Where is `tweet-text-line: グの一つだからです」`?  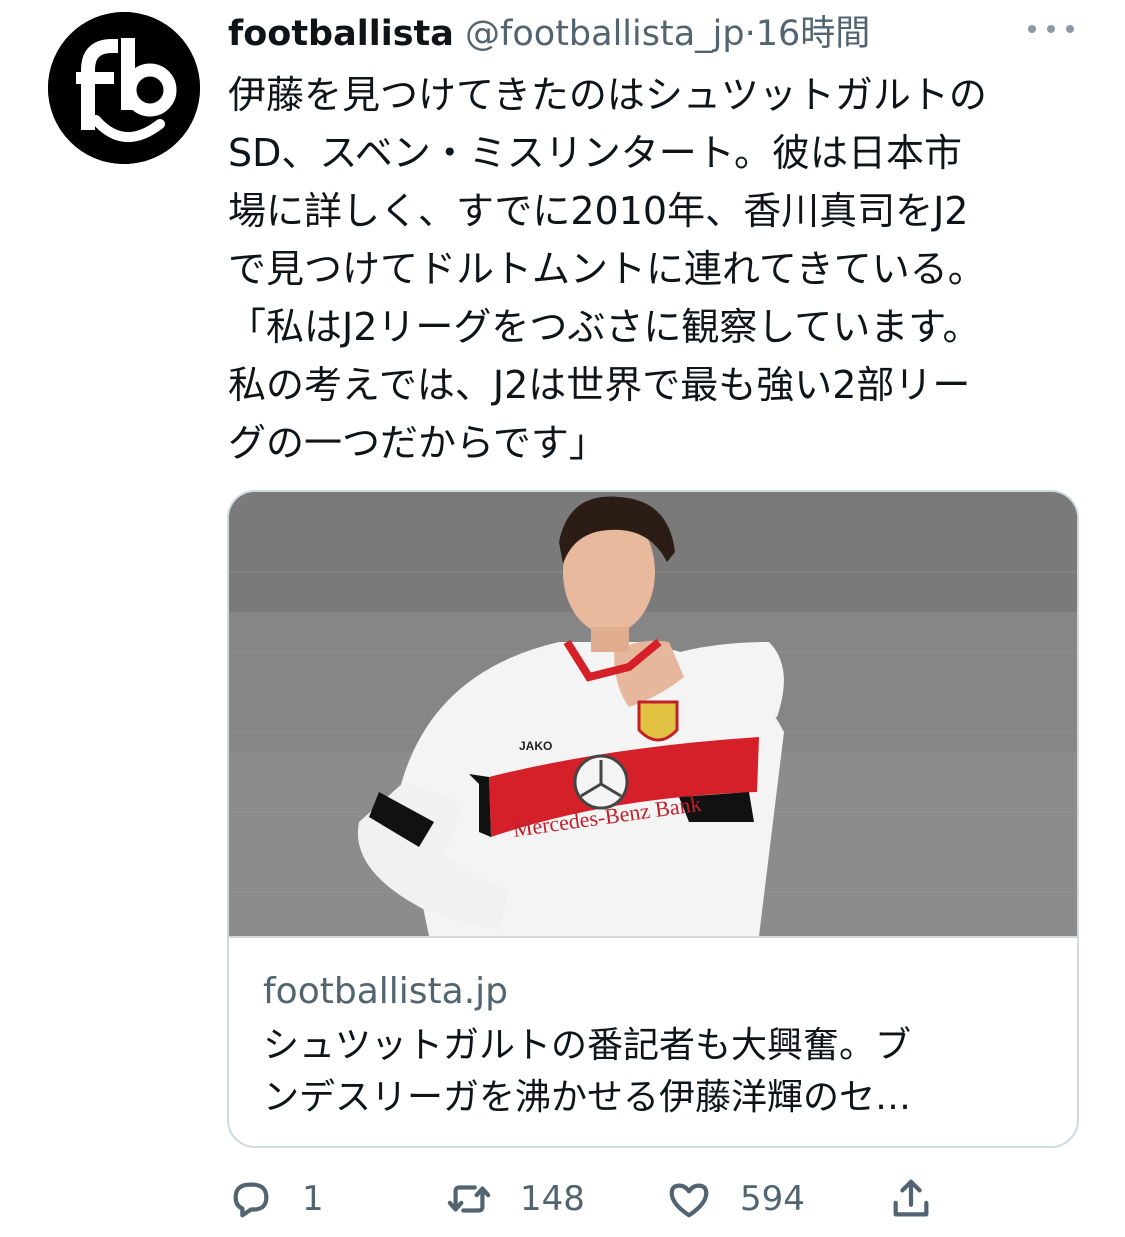 tweet-text-line: グの一つだからです」 is located at coordinates (417, 443).